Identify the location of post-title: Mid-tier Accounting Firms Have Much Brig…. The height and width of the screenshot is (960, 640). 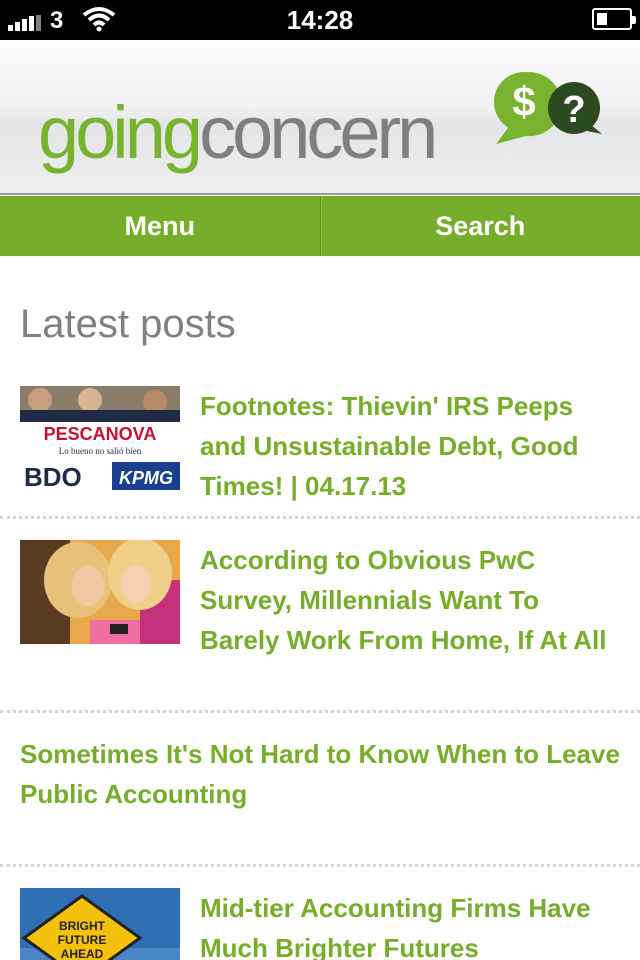
(395, 926).